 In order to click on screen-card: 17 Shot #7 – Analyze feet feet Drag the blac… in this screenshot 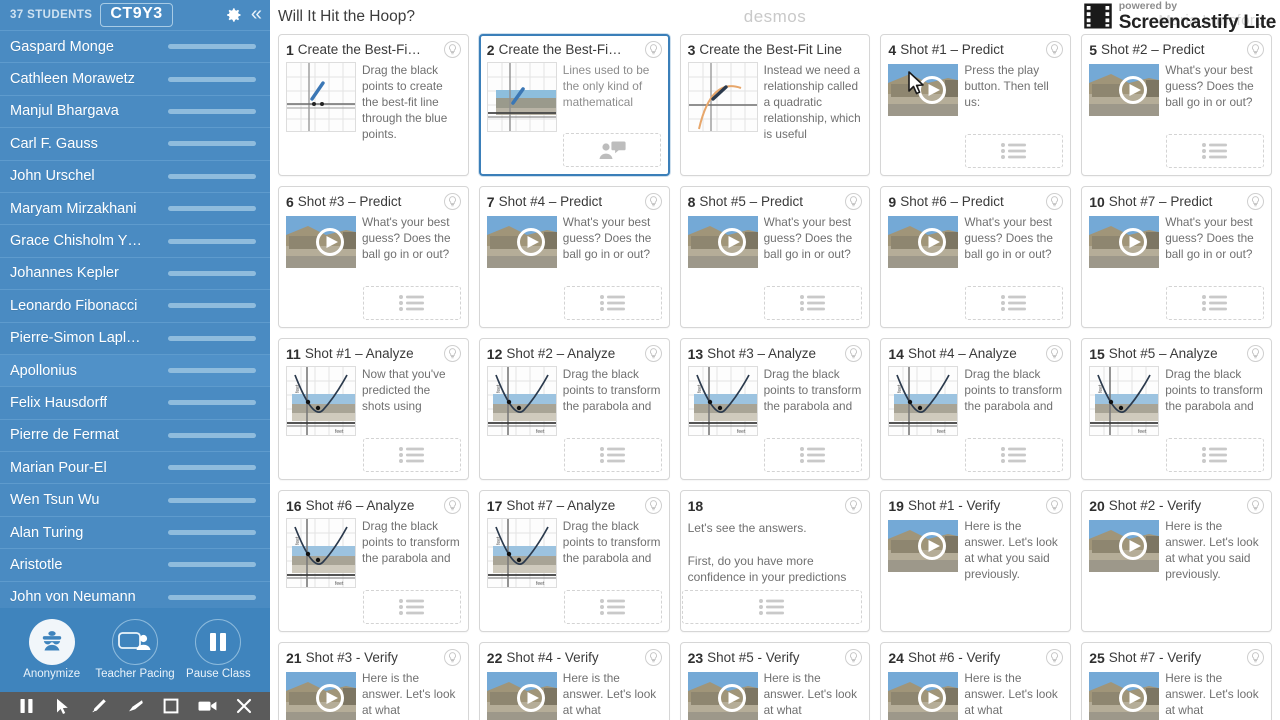, I will do `click(574, 561)`.